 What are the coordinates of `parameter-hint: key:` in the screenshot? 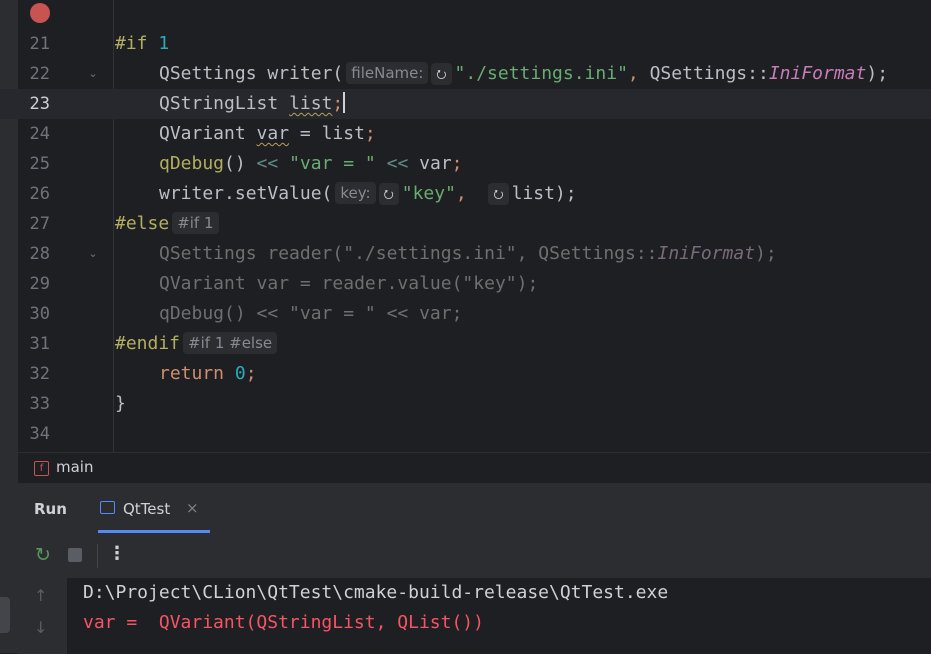 It's located at (355, 193).